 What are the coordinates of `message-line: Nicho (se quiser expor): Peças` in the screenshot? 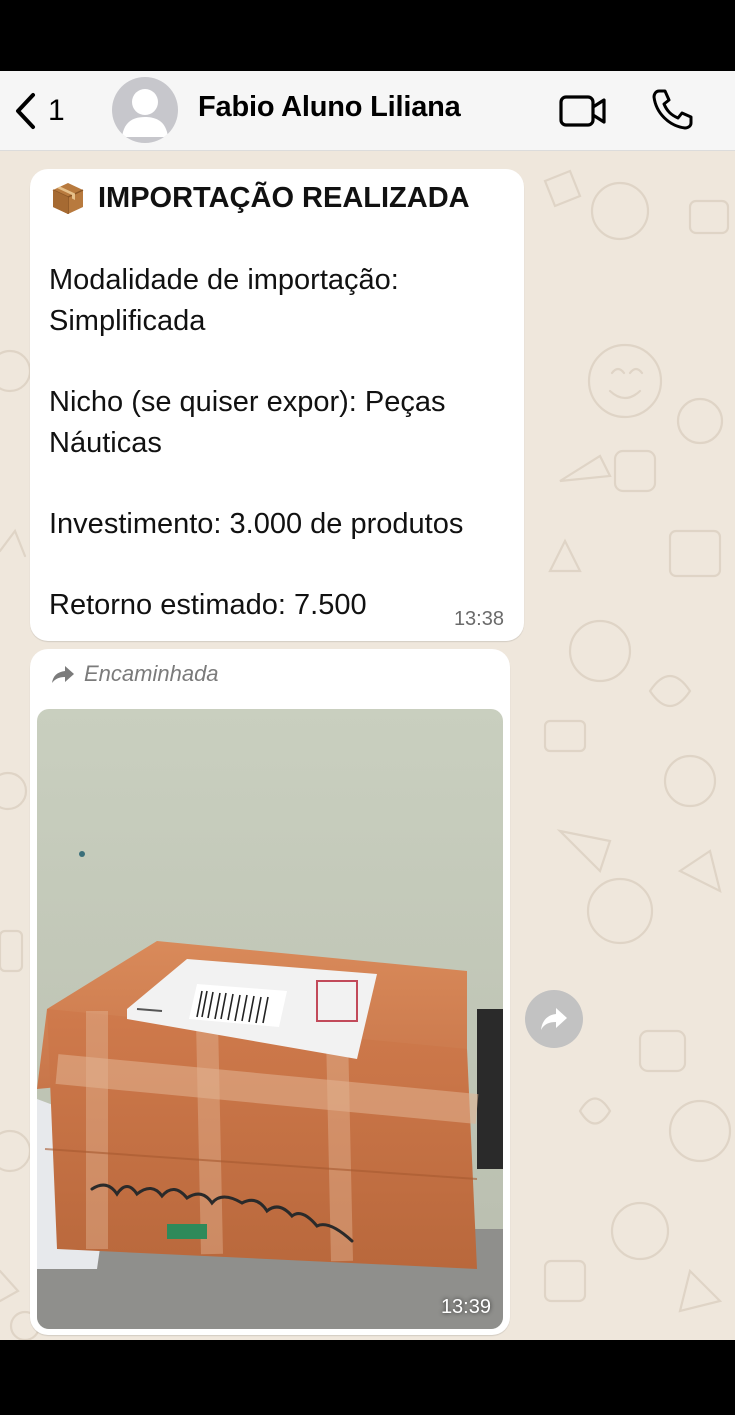 It's located at (247, 402).